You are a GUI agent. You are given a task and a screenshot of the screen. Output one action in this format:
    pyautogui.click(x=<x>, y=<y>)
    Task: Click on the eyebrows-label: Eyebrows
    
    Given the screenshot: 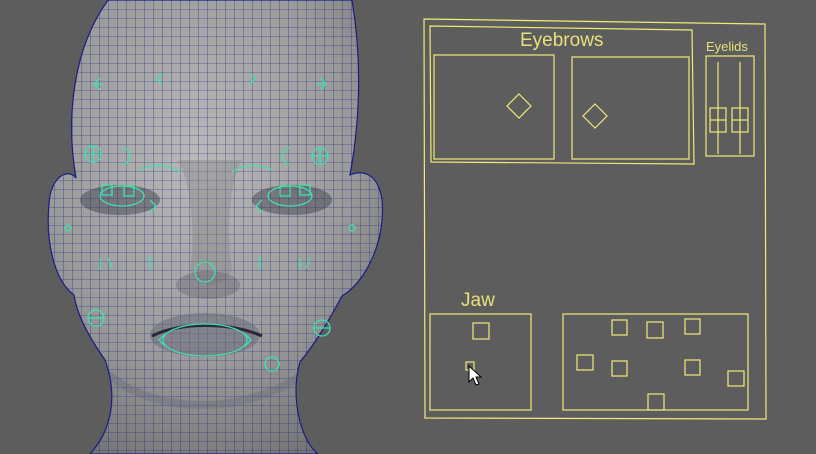 What is the action you would take?
    pyautogui.click(x=562, y=40)
    